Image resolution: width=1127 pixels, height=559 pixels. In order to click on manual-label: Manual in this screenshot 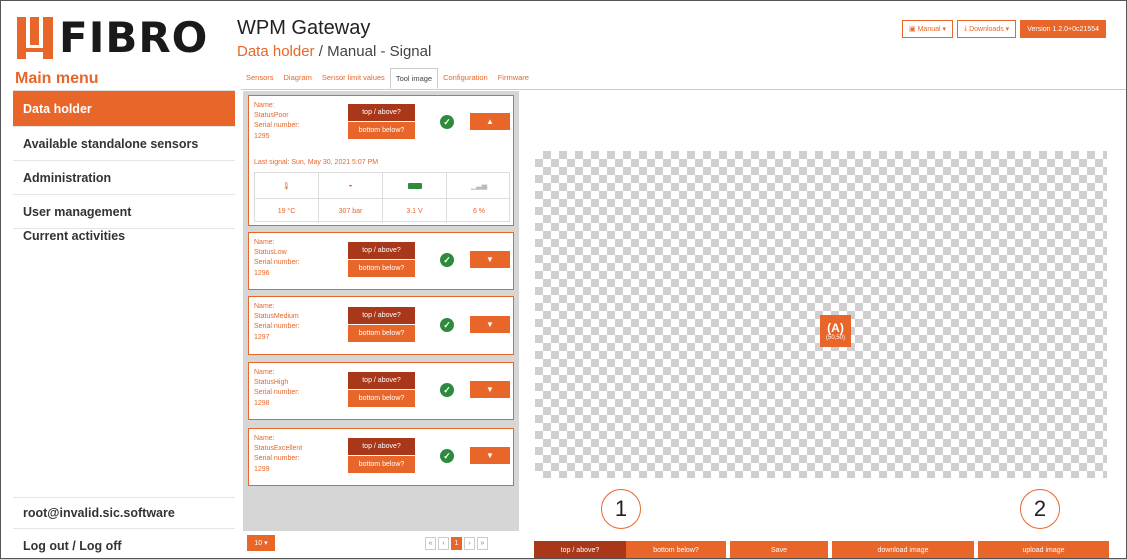, I will do `click(929, 29)`.